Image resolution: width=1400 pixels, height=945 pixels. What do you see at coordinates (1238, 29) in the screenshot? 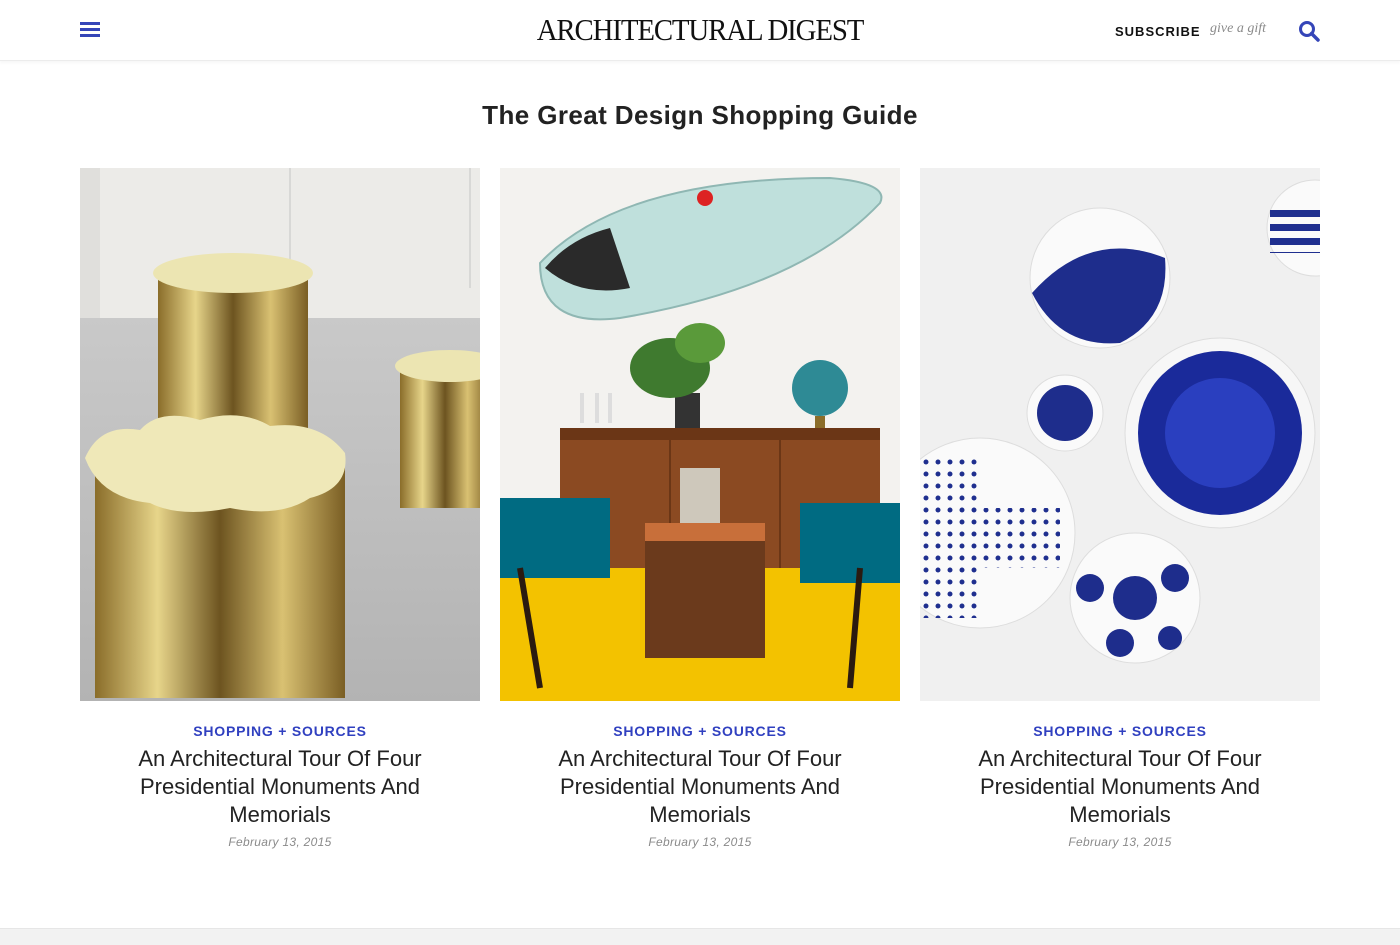
I see `give-gift-link: give a gift` at bounding box center [1238, 29].